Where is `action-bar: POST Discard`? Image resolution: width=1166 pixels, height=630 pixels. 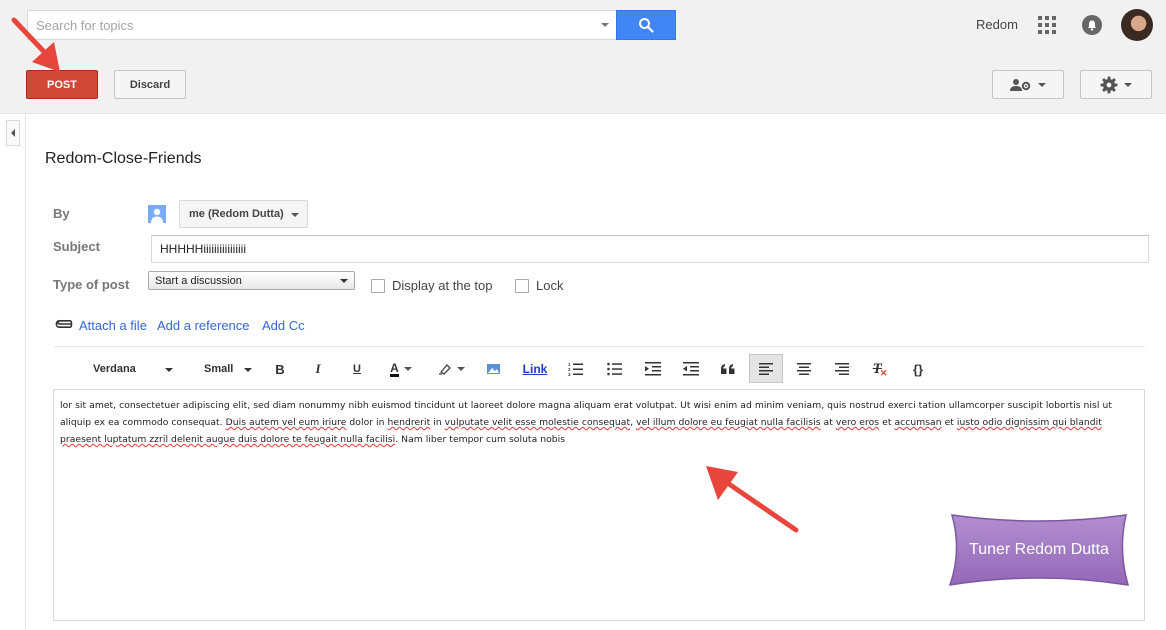 action-bar: POST Discard is located at coordinates (583, 84).